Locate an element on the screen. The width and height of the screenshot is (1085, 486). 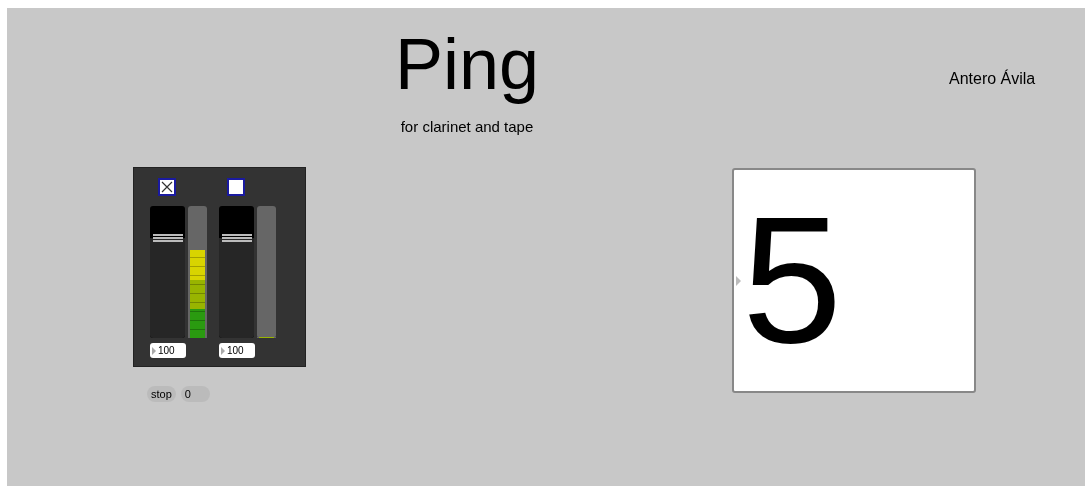
display-number: 5 is located at coordinates (792, 280).